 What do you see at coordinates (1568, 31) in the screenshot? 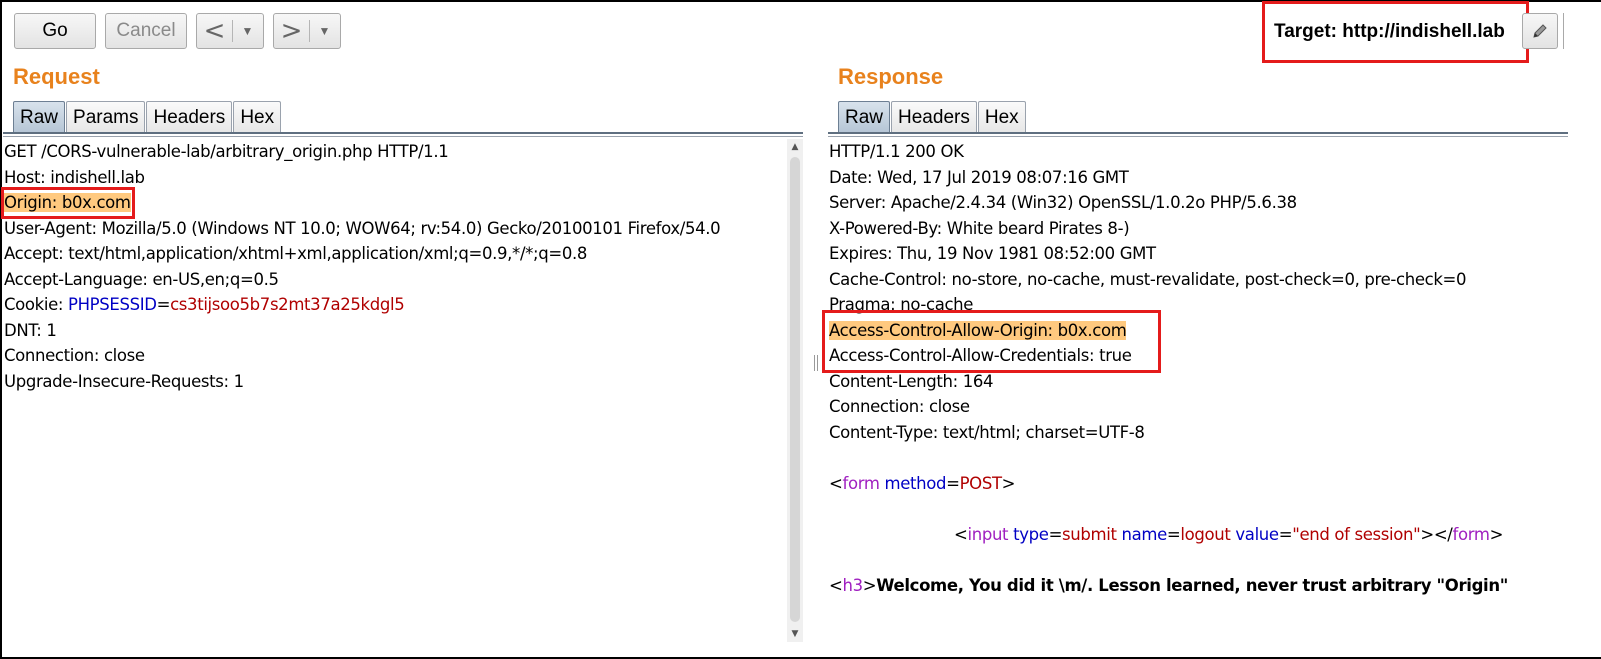
I see `help-button` at bounding box center [1568, 31].